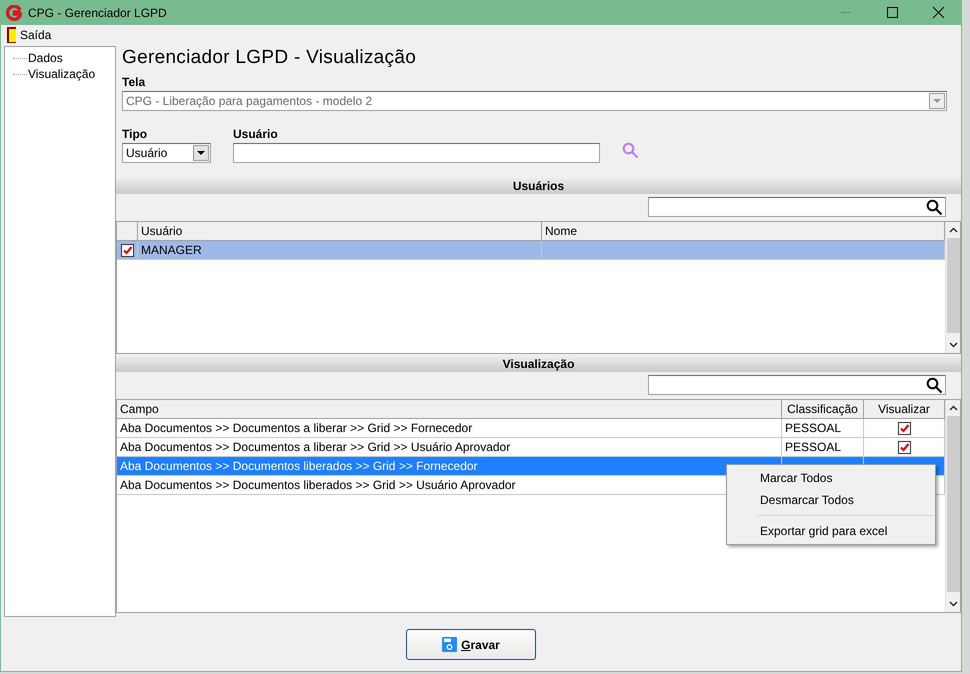 The width and height of the screenshot is (970, 674). Describe the element at coordinates (340, 250) in the screenshot. I see `table-cell: MANAGER` at that location.